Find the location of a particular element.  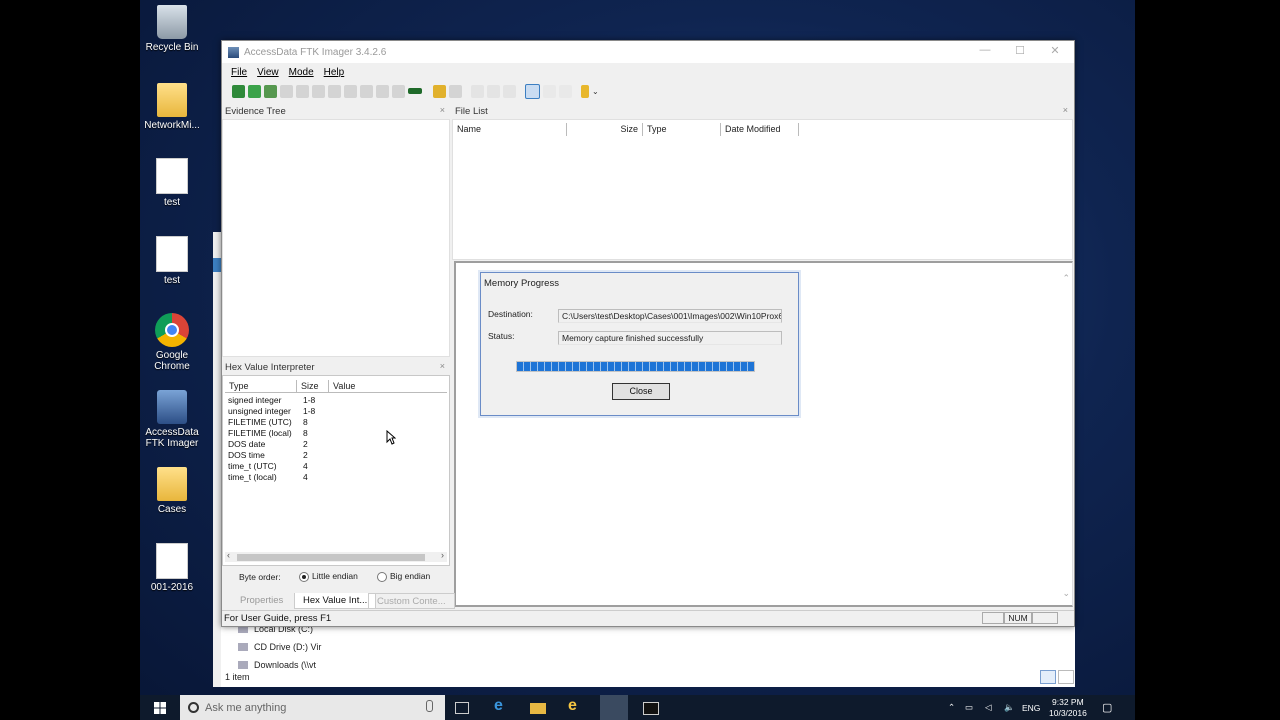

create-image-icon is located at coordinates (318, 91).